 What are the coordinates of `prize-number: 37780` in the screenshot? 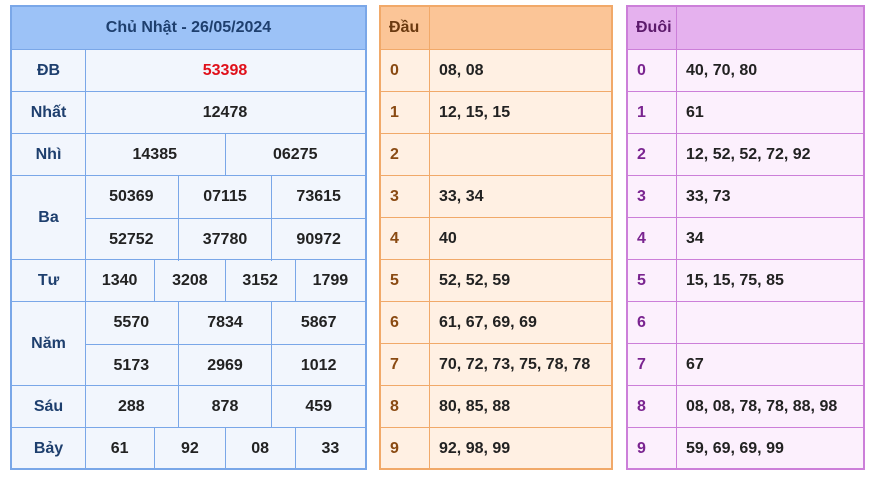 It's located at (224, 240).